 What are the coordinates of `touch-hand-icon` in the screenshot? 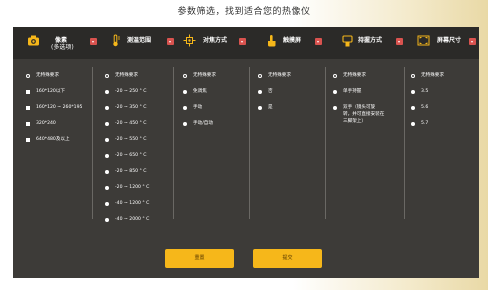 It's located at (272, 41).